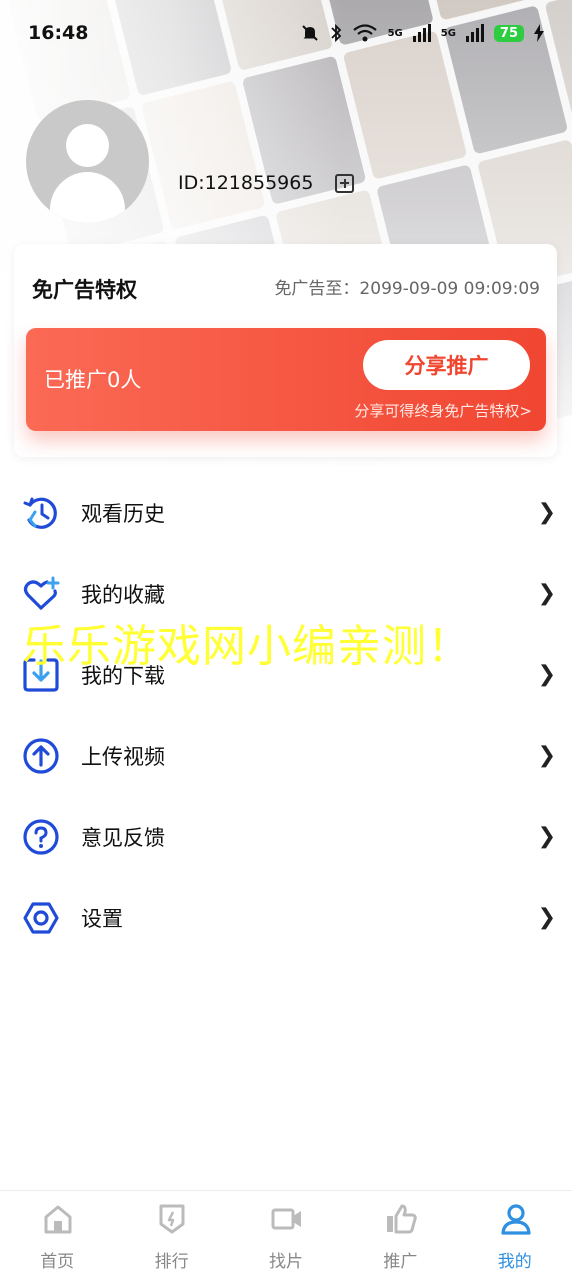  What do you see at coordinates (400, 1235) in the screenshot?
I see `tab-promote: 推广` at bounding box center [400, 1235].